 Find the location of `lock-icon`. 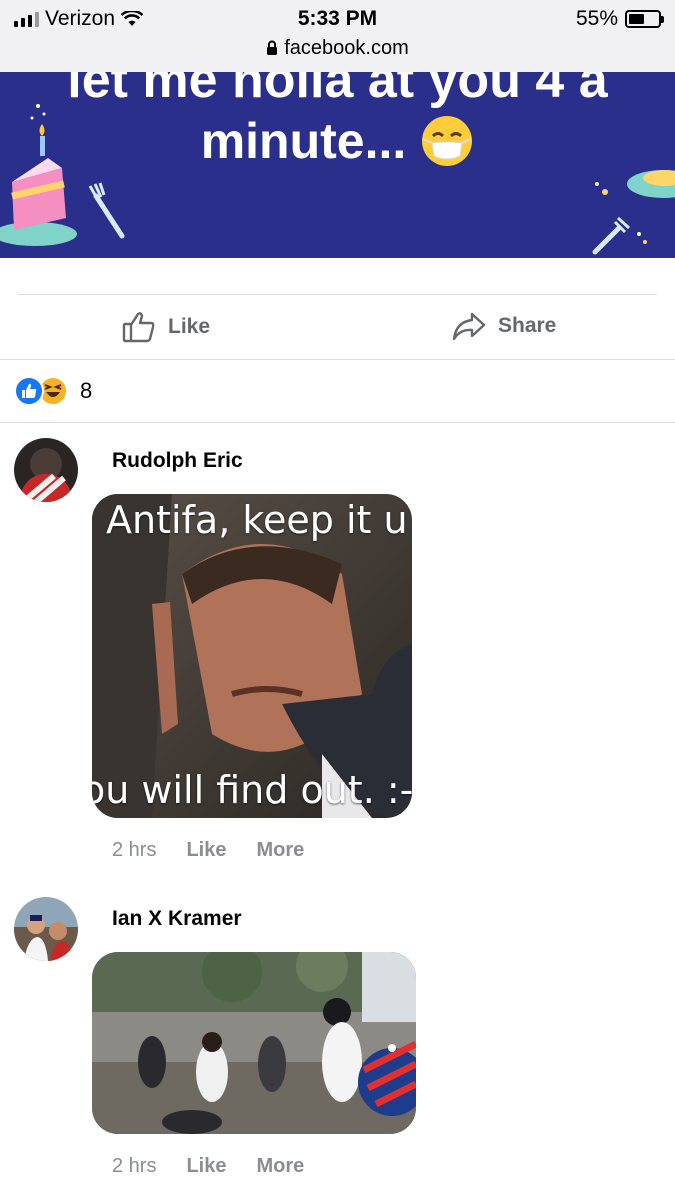

lock-icon is located at coordinates (272, 50).